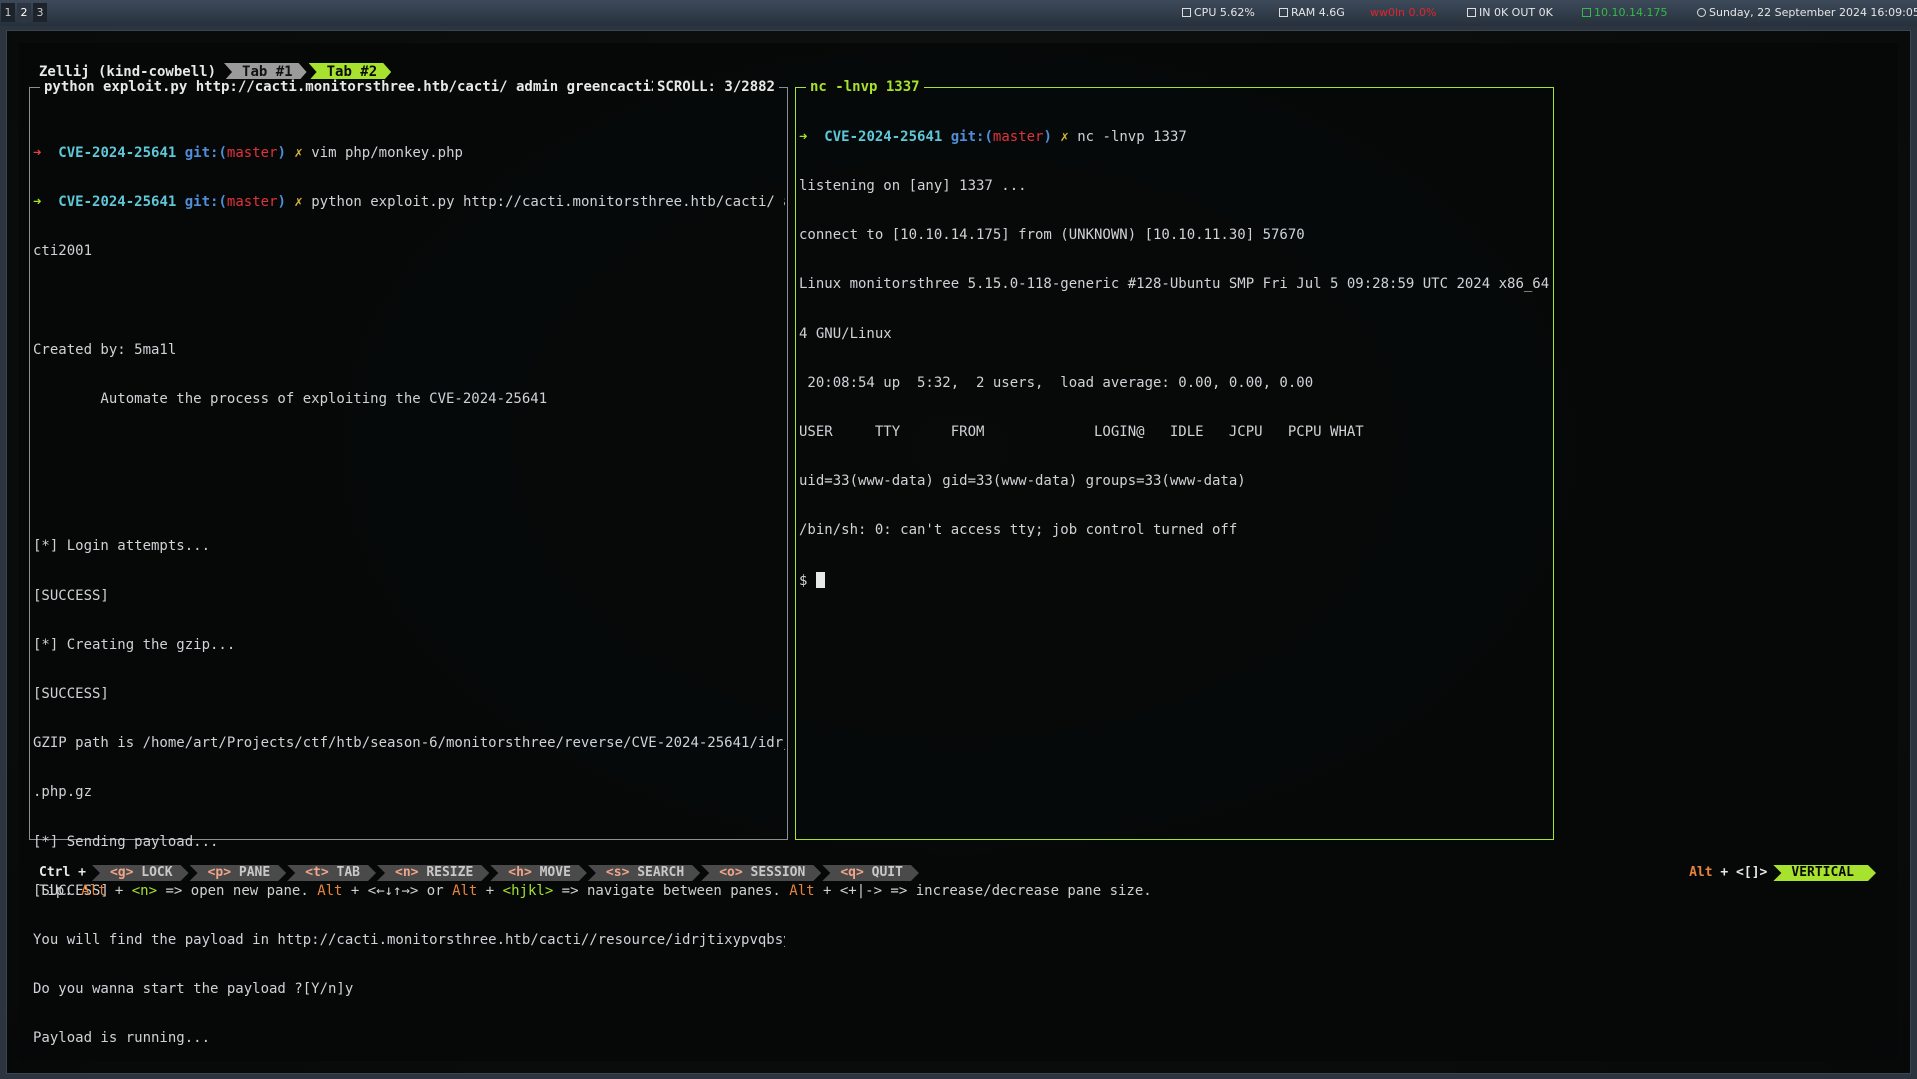 The height and width of the screenshot is (1079, 1917). Describe the element at coordinates (538, 873) in the screenshot. I see `mode-move-button: <h> MOVE` at that location.